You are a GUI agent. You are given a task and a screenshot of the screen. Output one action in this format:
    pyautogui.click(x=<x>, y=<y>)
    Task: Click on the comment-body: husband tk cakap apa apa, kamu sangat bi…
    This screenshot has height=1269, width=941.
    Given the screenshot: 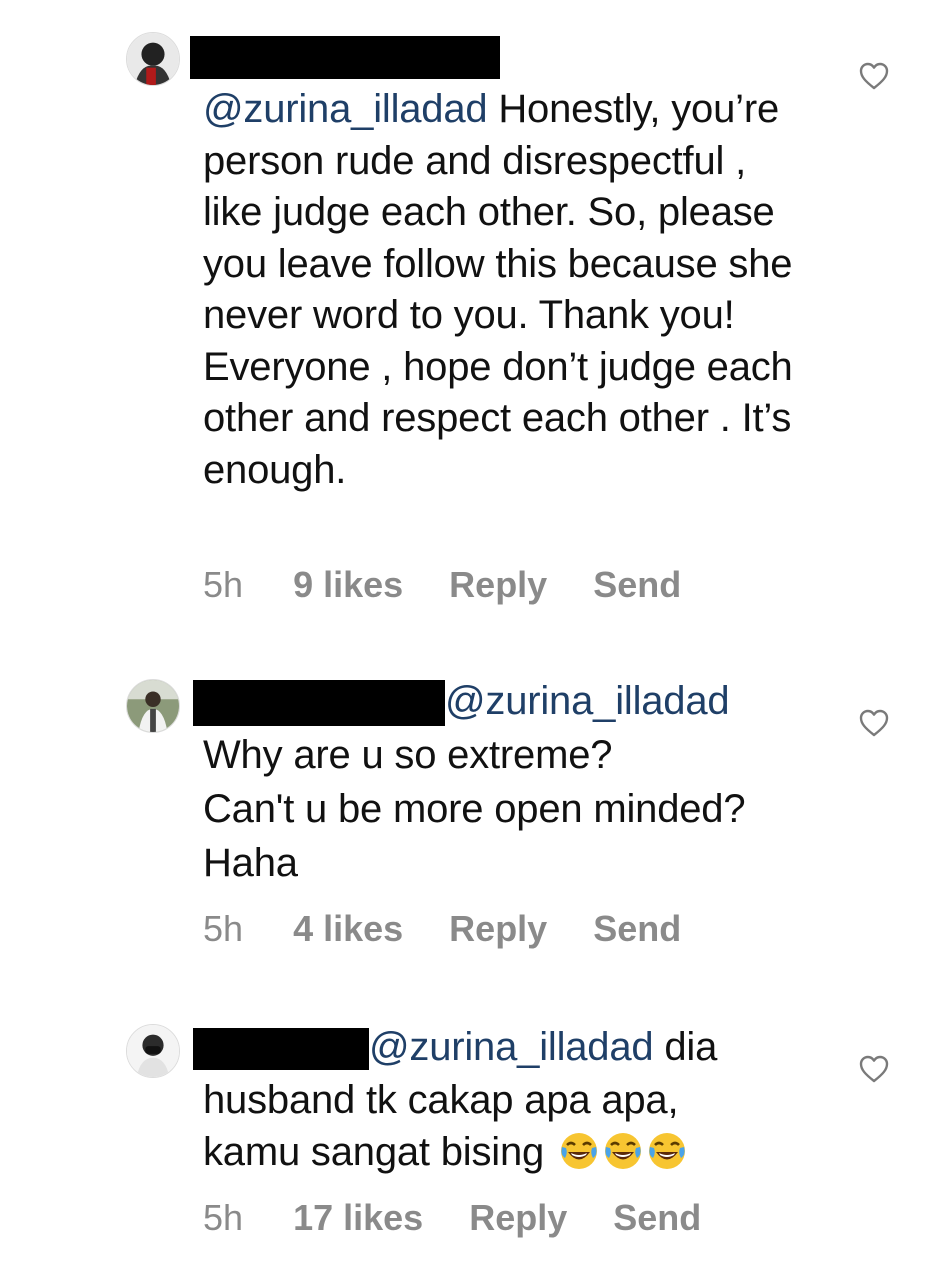 What is the action you would take?
    pyautogui.click(x=503, y=1126)
    